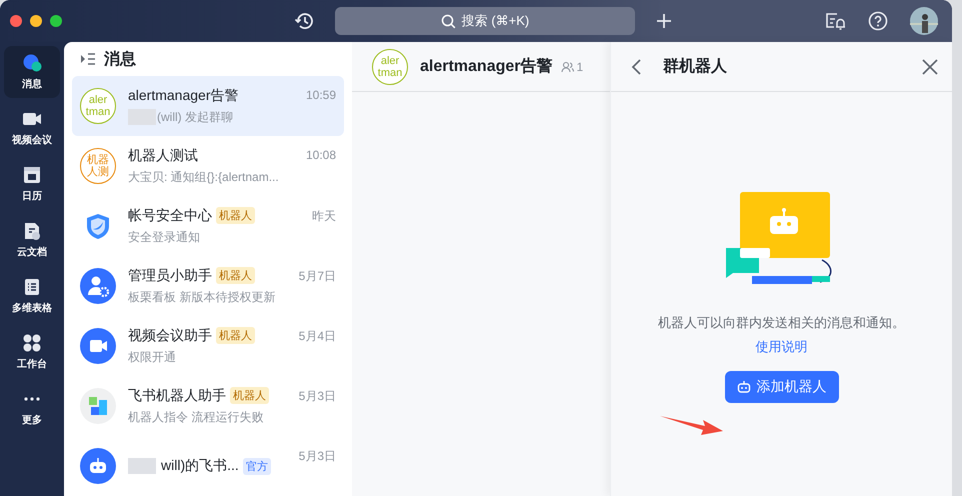  What do you see at coordinates (36, 21) in the screenshot?
I see `minimize-button` at bounding box center [36, 21].